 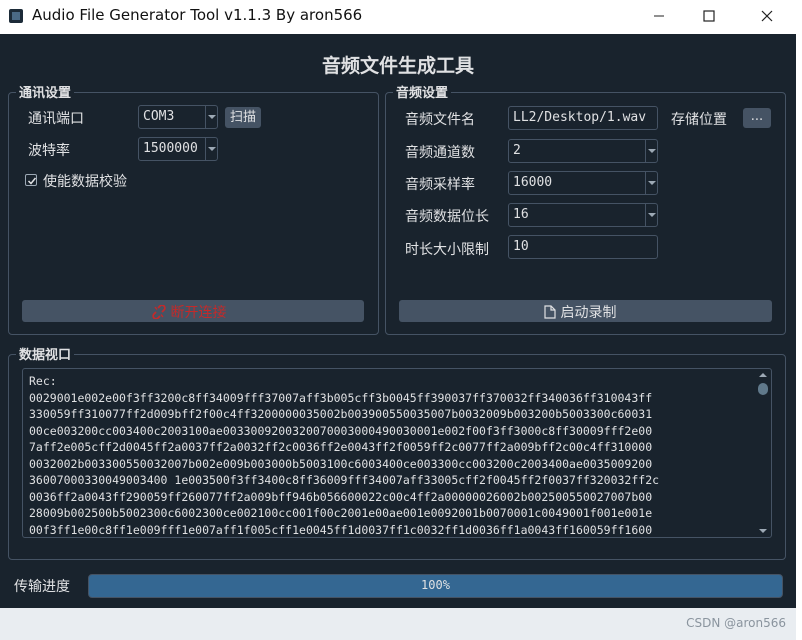 I want to click on maximize-button, so click(x=709, y=16).